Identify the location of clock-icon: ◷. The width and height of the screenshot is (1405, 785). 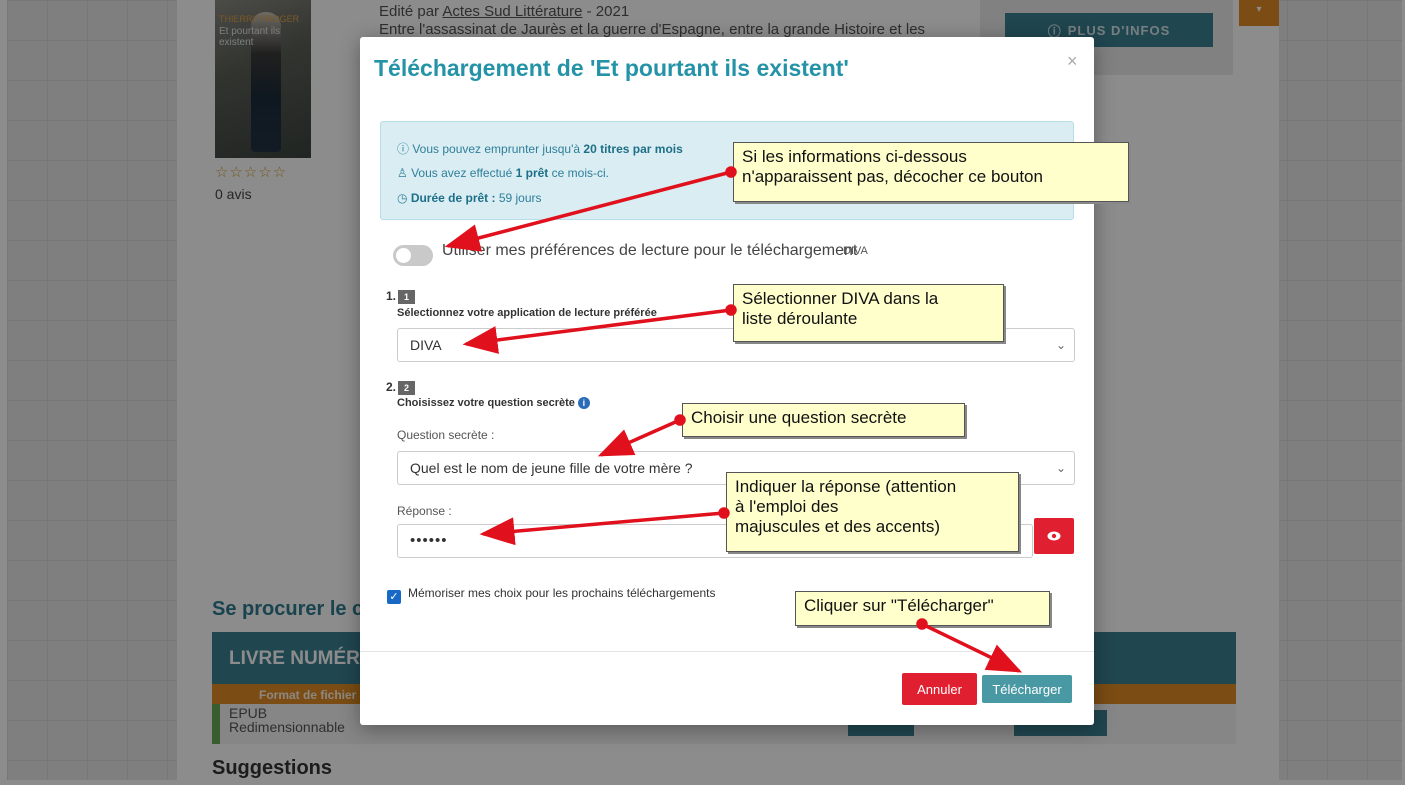
(404, 198).